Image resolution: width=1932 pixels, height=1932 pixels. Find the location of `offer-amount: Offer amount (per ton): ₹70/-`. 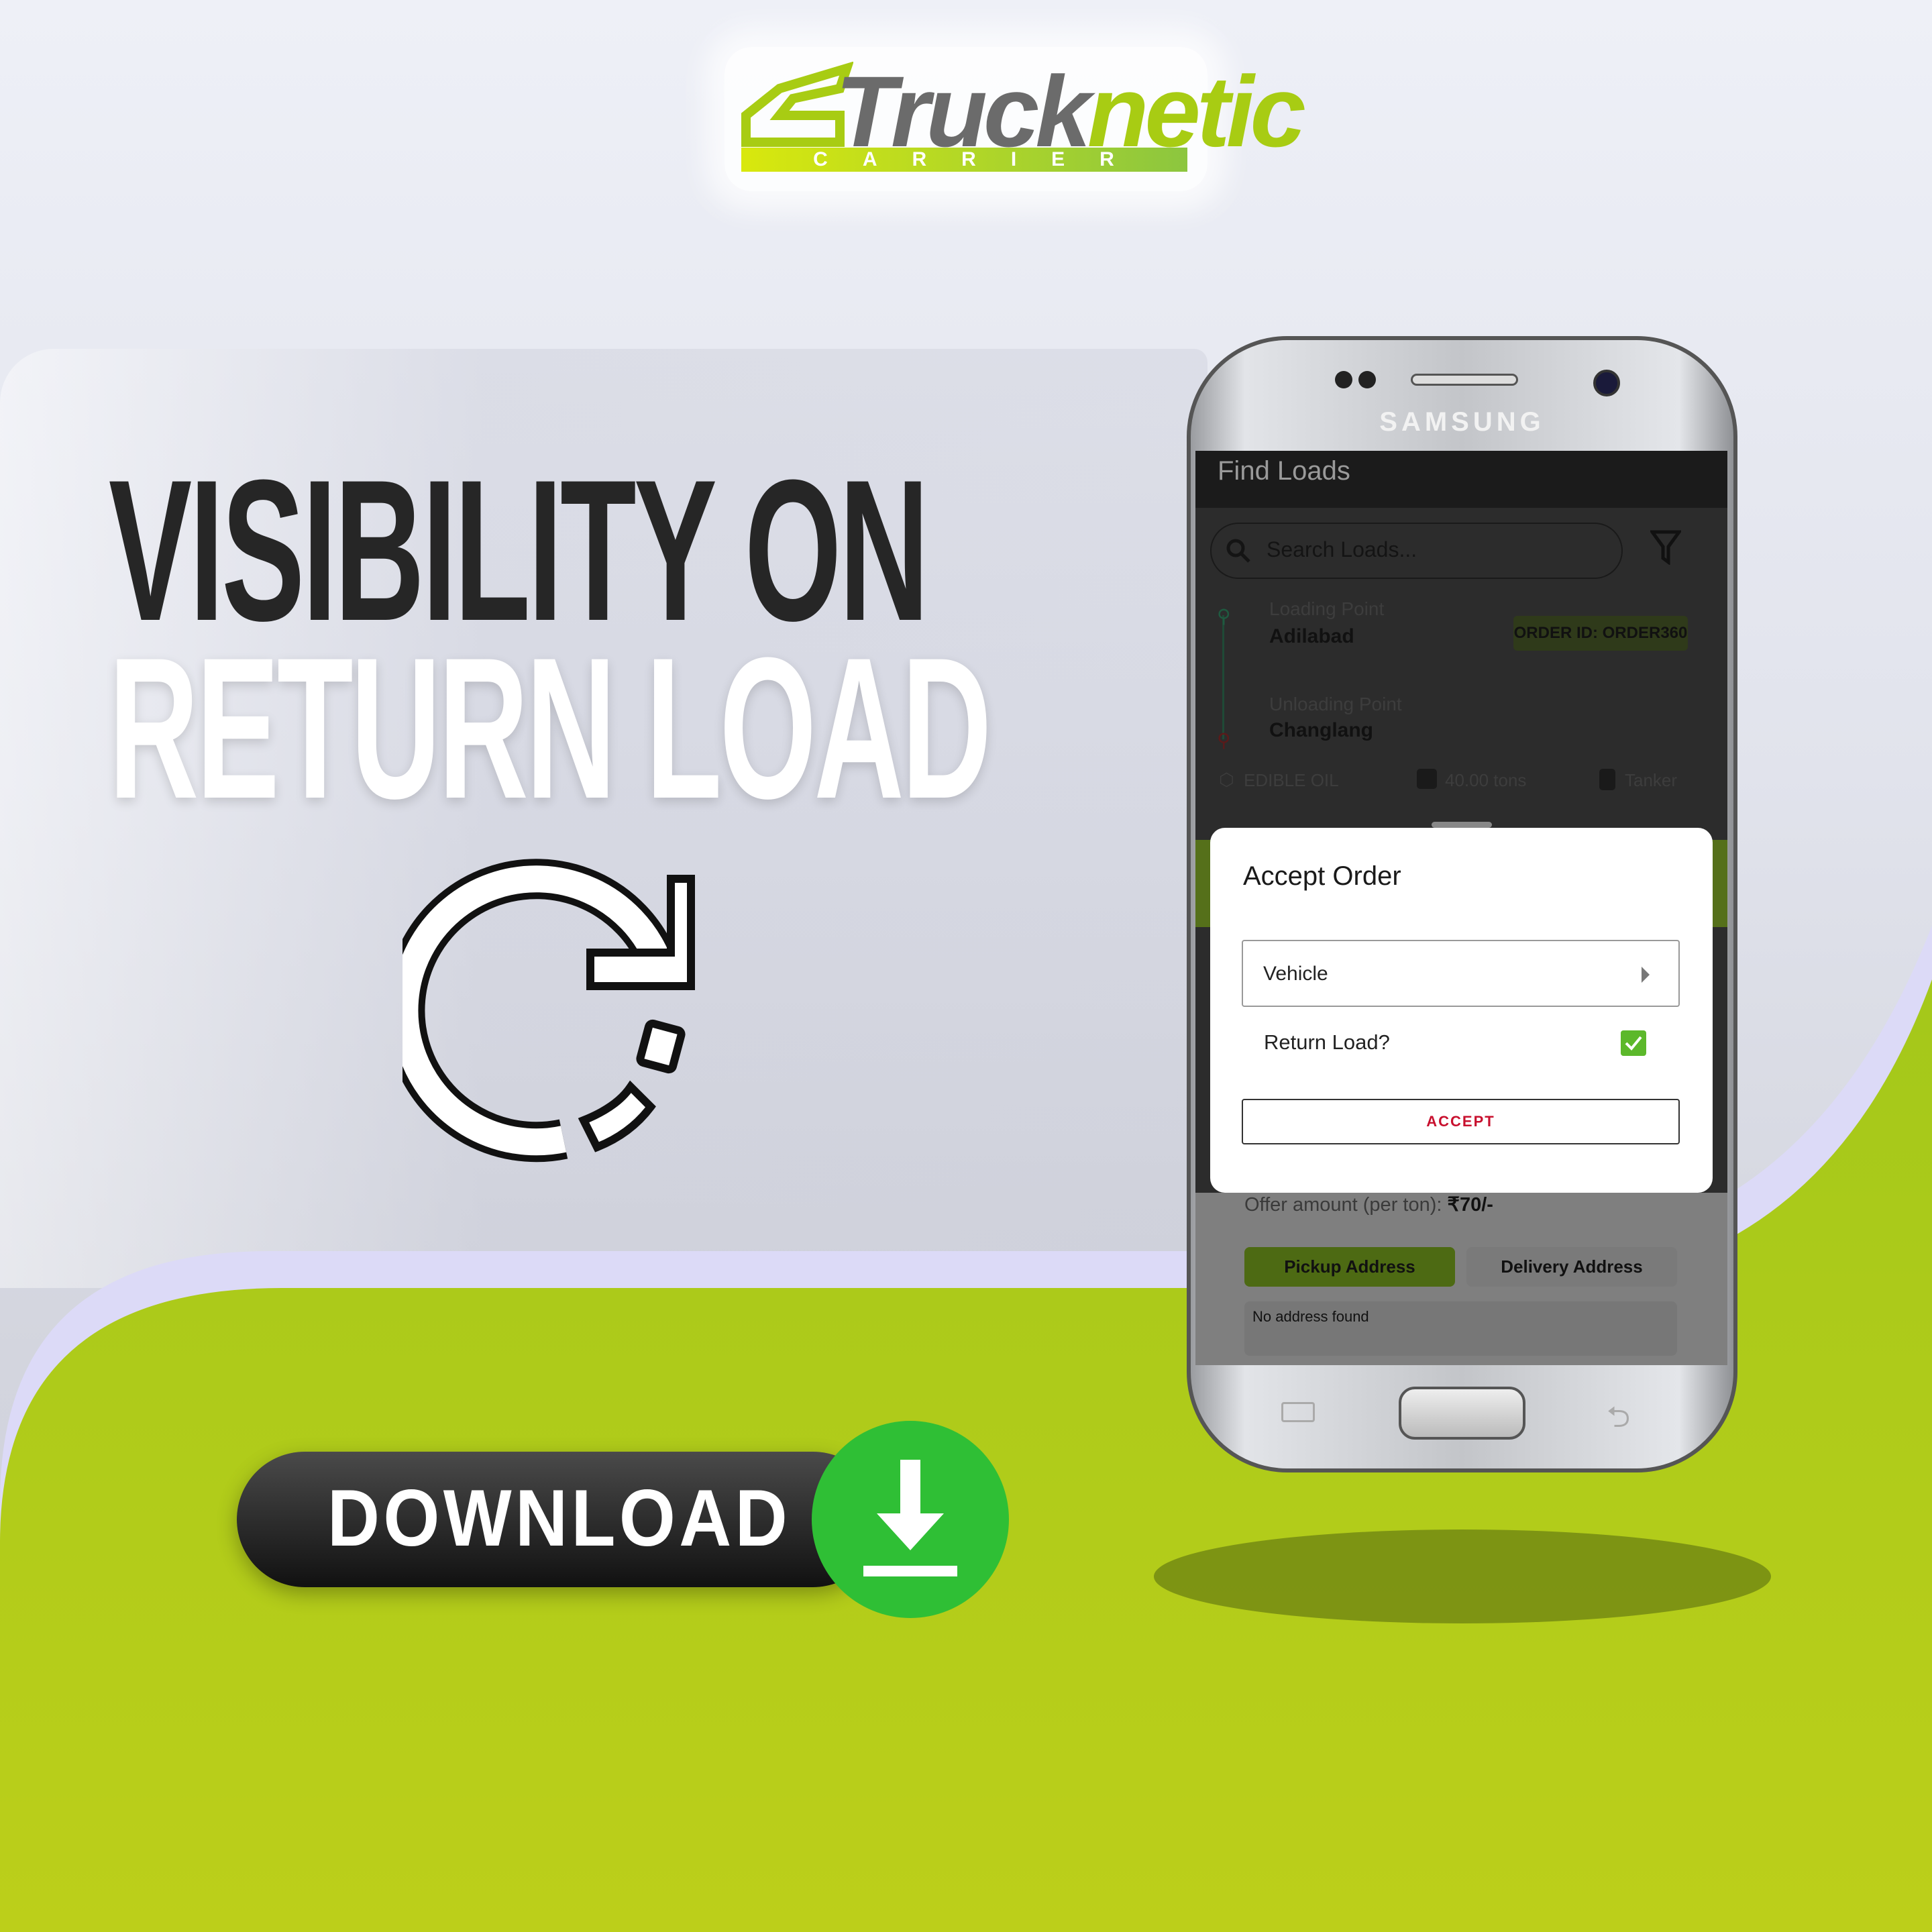

offer-amount: Offer amount (per ton): ₹70/- is located at coordinates (1368, 1204).